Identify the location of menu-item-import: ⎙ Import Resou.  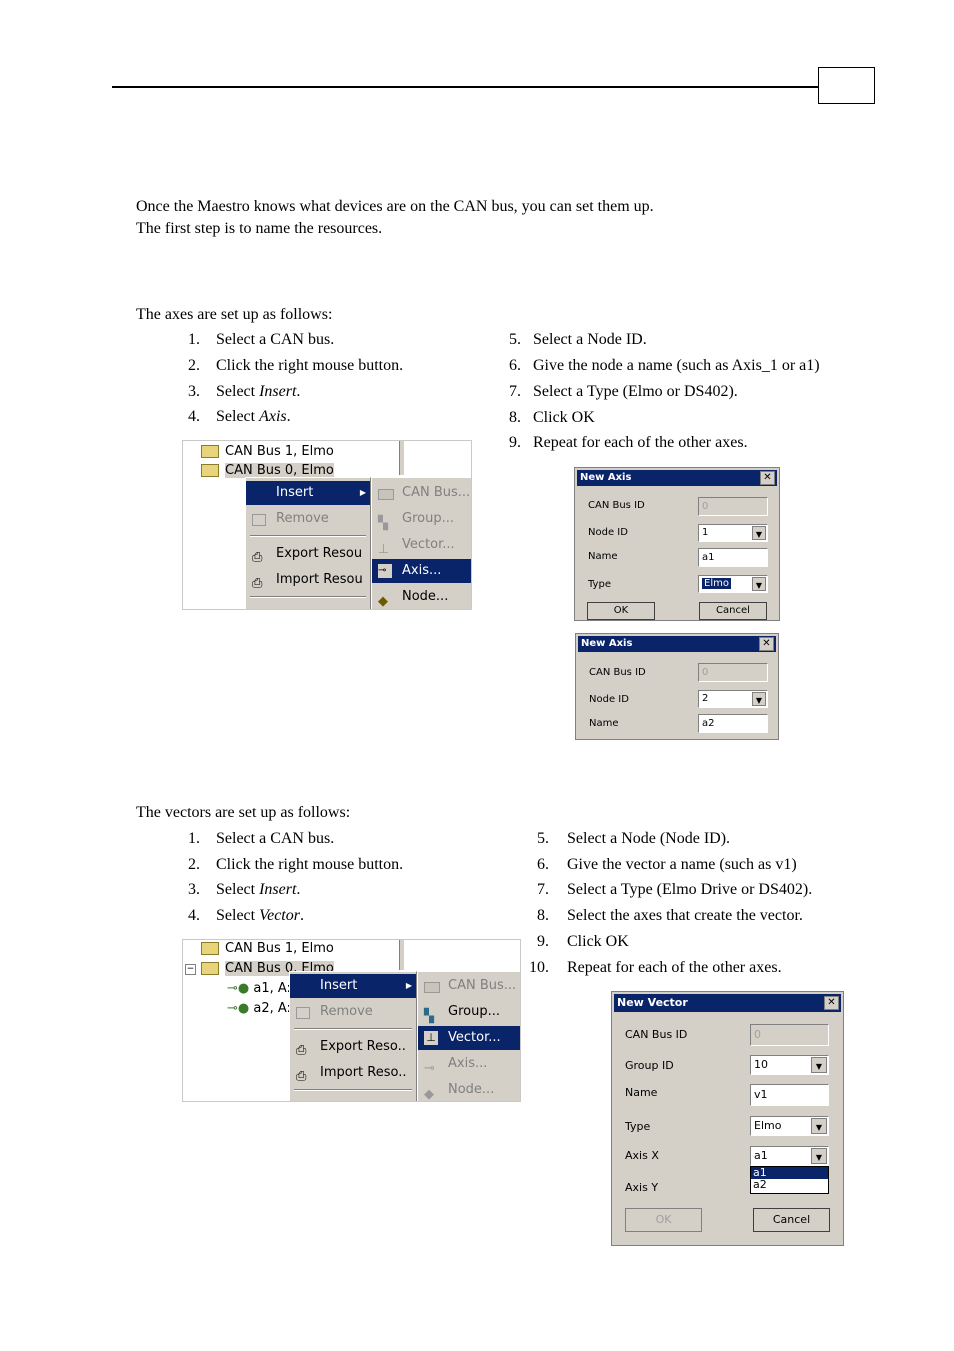
(308, 580).